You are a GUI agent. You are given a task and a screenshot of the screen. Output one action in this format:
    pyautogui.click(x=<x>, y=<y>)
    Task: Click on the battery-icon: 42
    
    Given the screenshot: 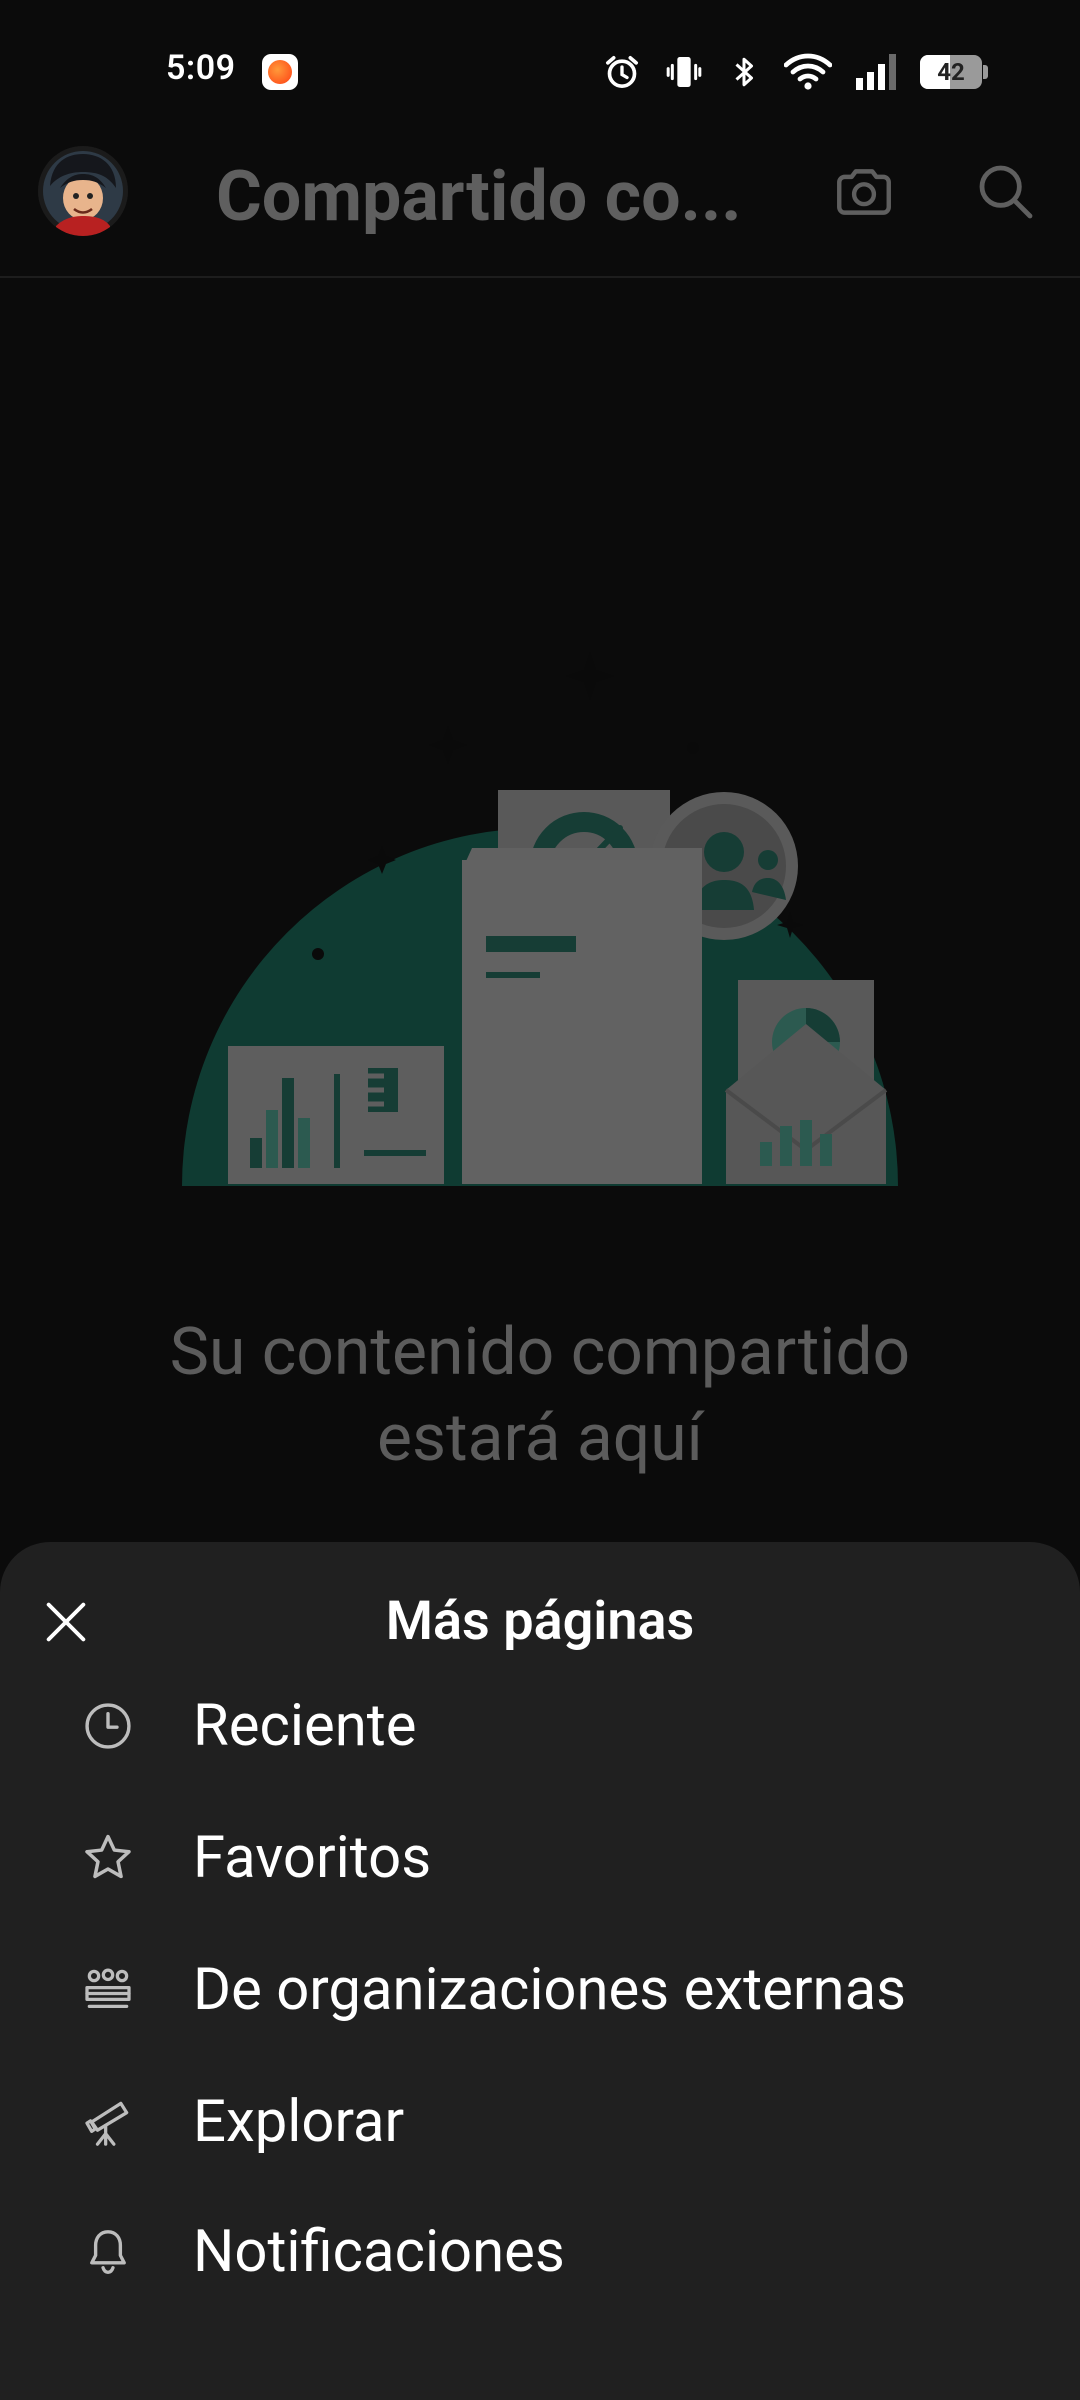 What is the action you would take?
    pyautogui.click(x=954, y=72)
    